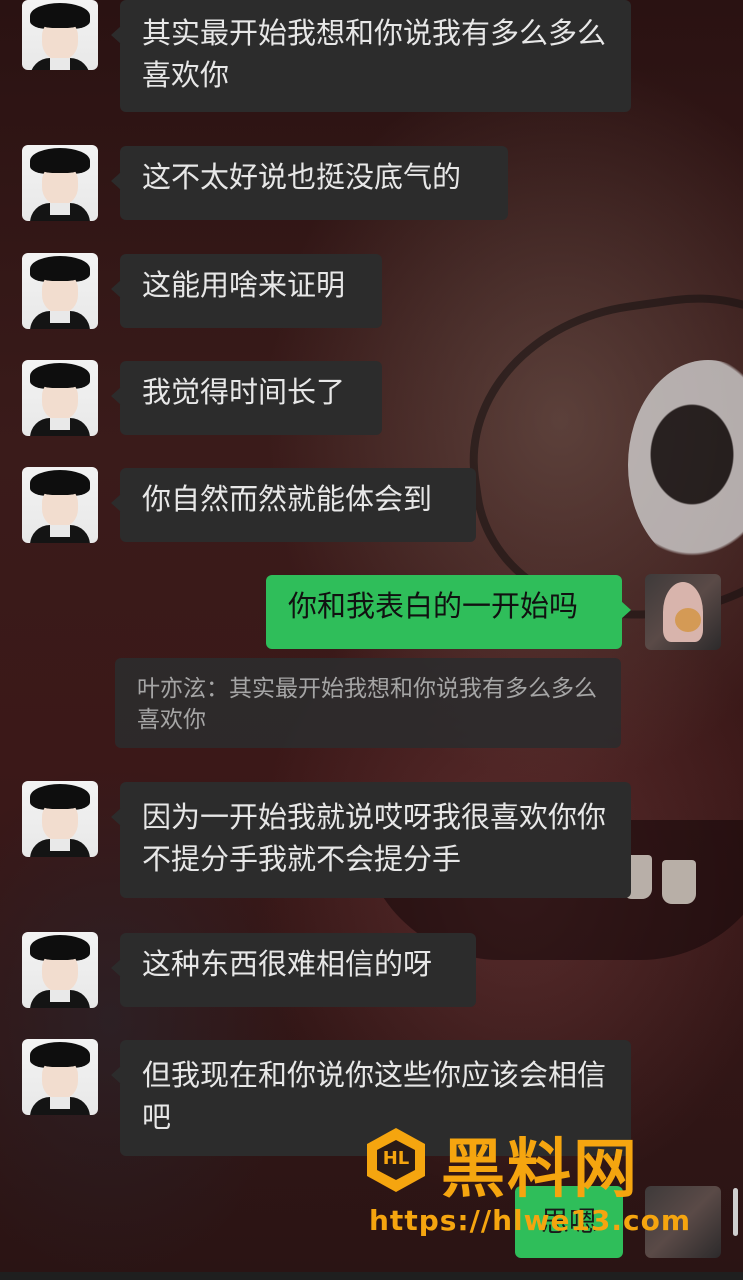 Image resolution: width=743 pixels, height=1280 pixels. I want to click on message-bubble: 其实最开始我想和你说我有多么多么喜欢你, so click(371, 56).